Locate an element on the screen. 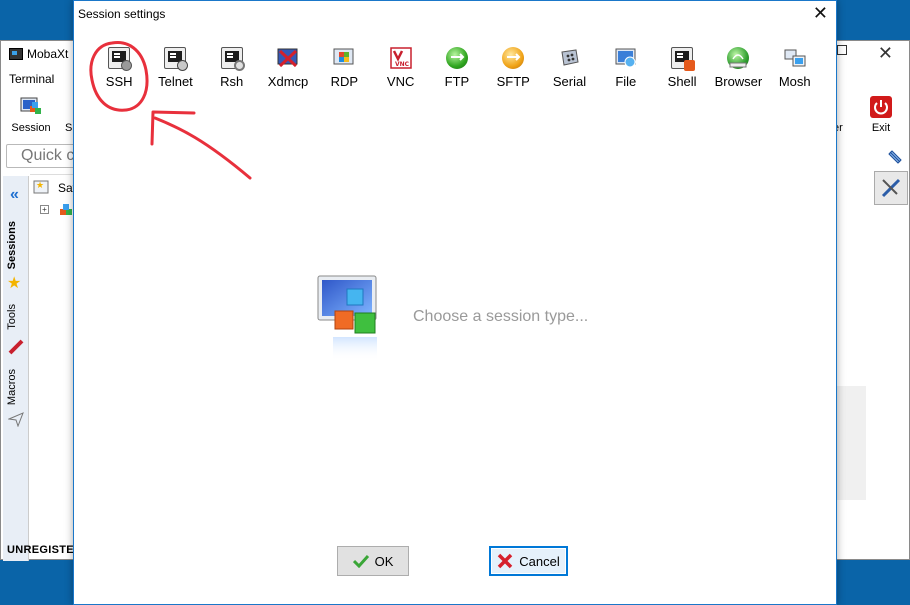 Image resolution: width=910 pixels, height=605 pixels. toolbar-servers-label: S is located at coordinates (69, 128).